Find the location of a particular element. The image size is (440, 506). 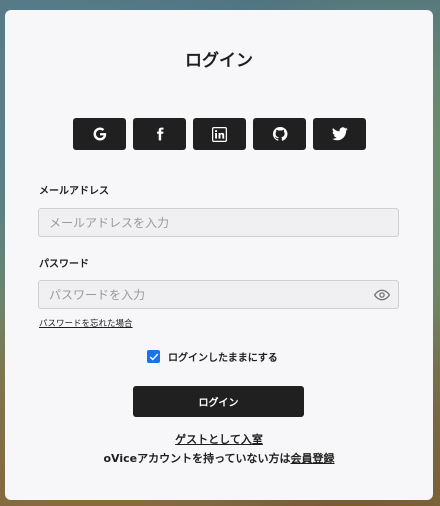

signup-row: oViceアカウントを持っていない方は会員登録 is located at coordinates (219, 458).